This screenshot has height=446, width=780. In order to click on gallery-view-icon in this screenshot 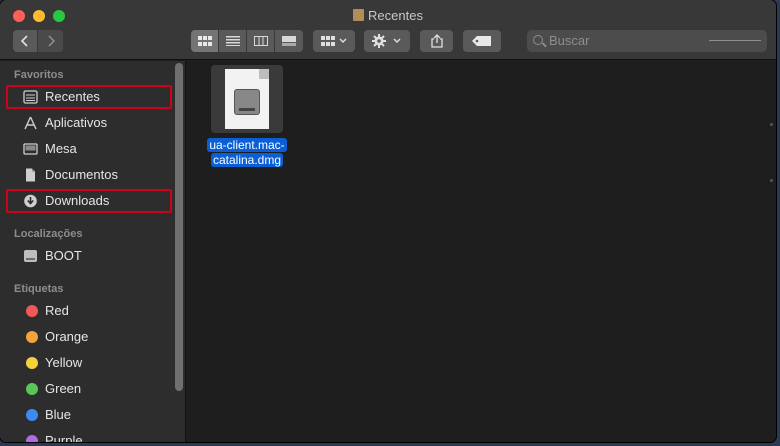, I will do `click(289, 41)`.